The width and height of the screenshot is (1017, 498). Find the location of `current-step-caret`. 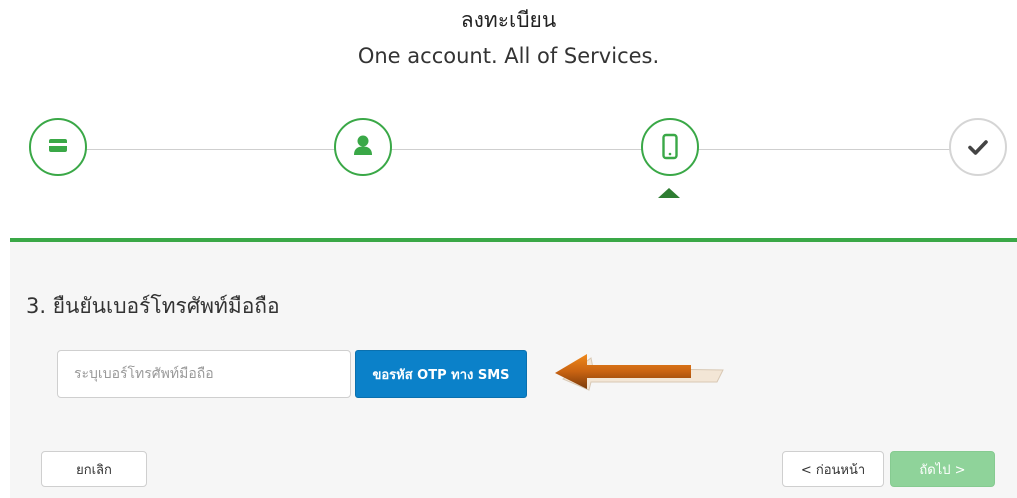

current-step-caret is located at coordinates (669, 193).